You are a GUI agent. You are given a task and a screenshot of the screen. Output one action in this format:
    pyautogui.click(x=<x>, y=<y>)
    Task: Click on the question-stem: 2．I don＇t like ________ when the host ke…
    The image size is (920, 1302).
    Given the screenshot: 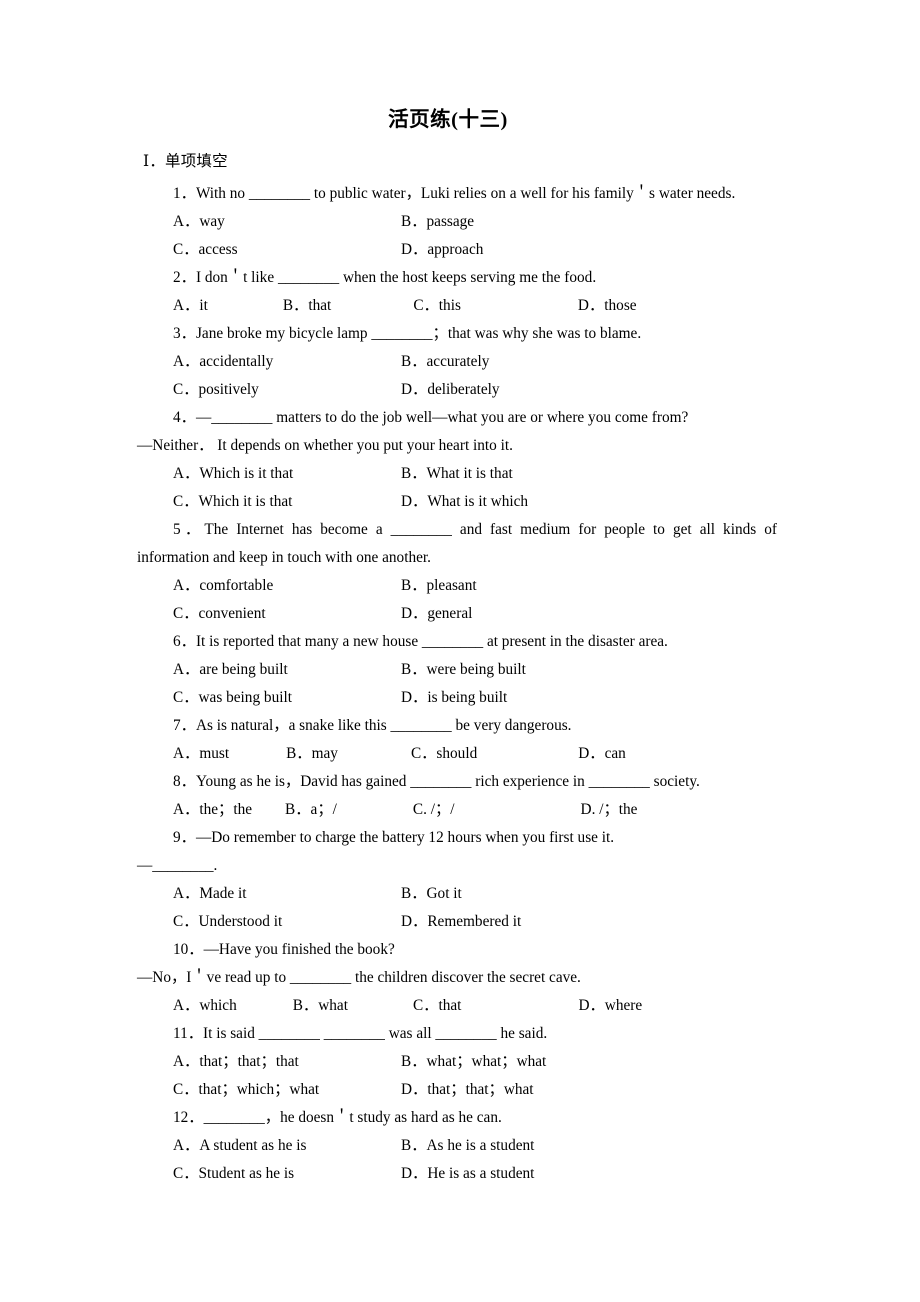 What is the action you would take?
    pyautogui.click(x=385, y=277)
    